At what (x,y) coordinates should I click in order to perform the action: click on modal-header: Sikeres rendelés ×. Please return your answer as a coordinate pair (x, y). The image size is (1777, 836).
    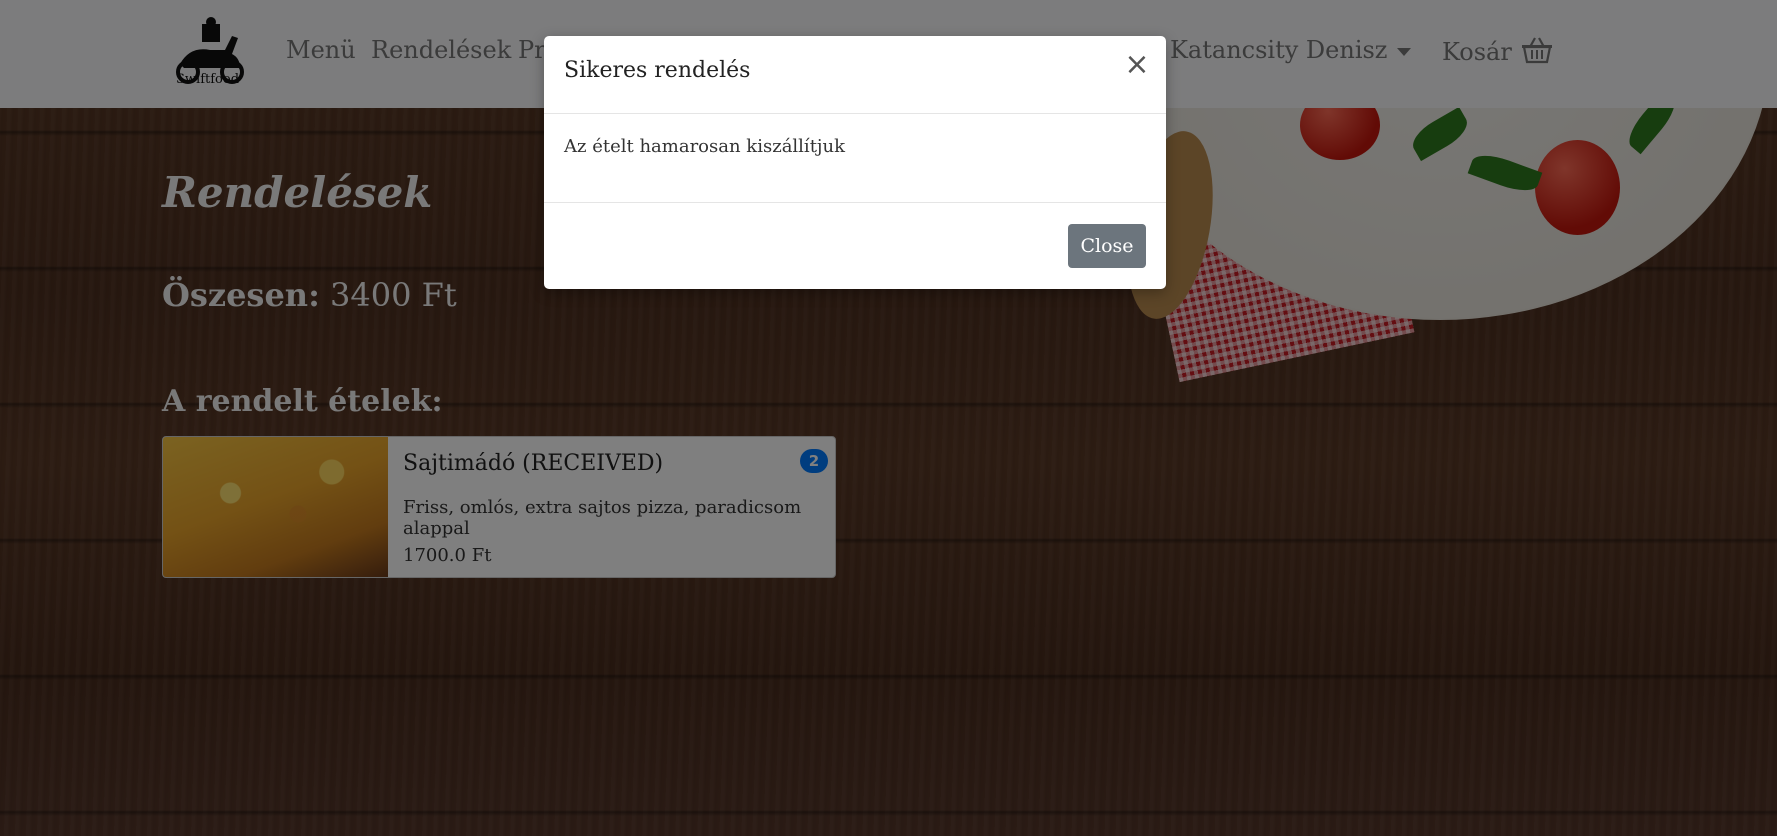
    Looking at the image, I should click on (855, 75).